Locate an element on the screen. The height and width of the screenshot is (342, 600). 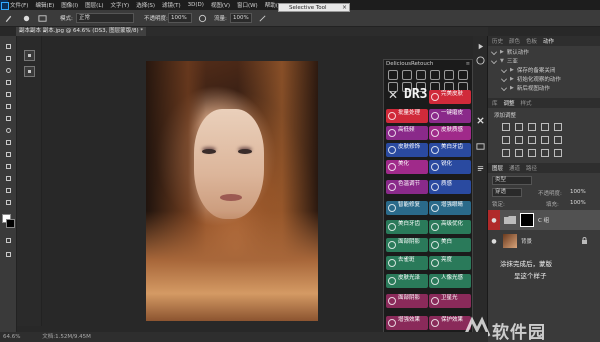
vibrance-icon is located at coordinates (558, 127).